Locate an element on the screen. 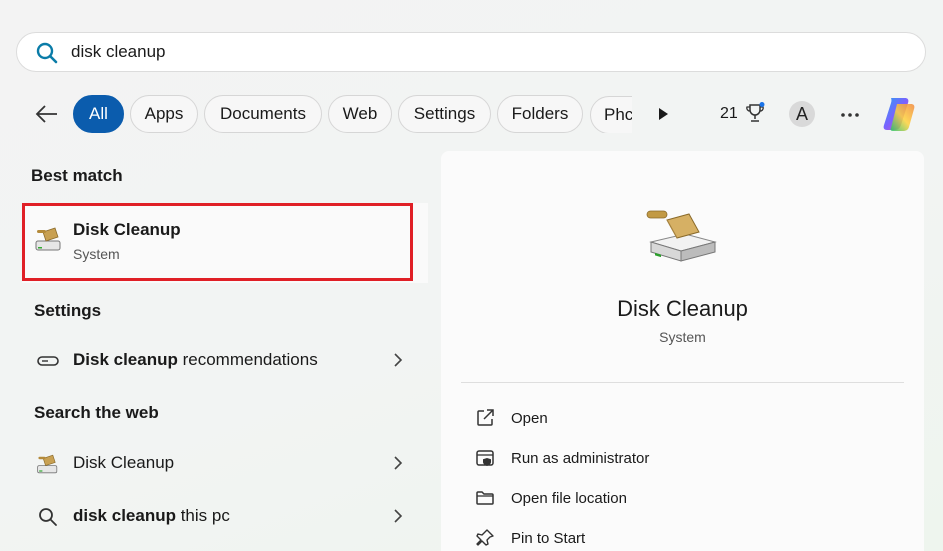 The height and width of the screenshot is (551, 943). search-input: disk cleanup is located at coordinates (118, 52).